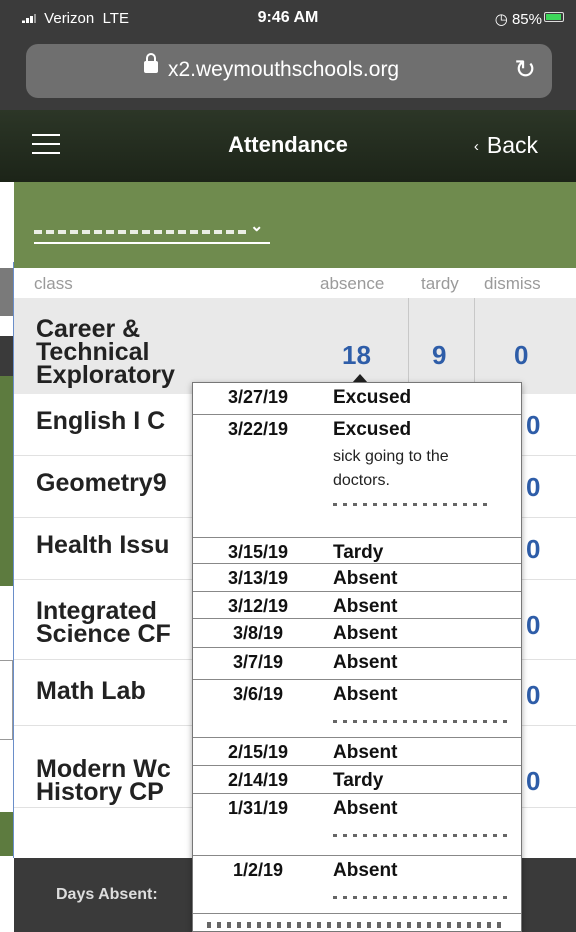 The image size is (576, 932). I want to click on absence-date: 1/2/19, so click(258, 870).